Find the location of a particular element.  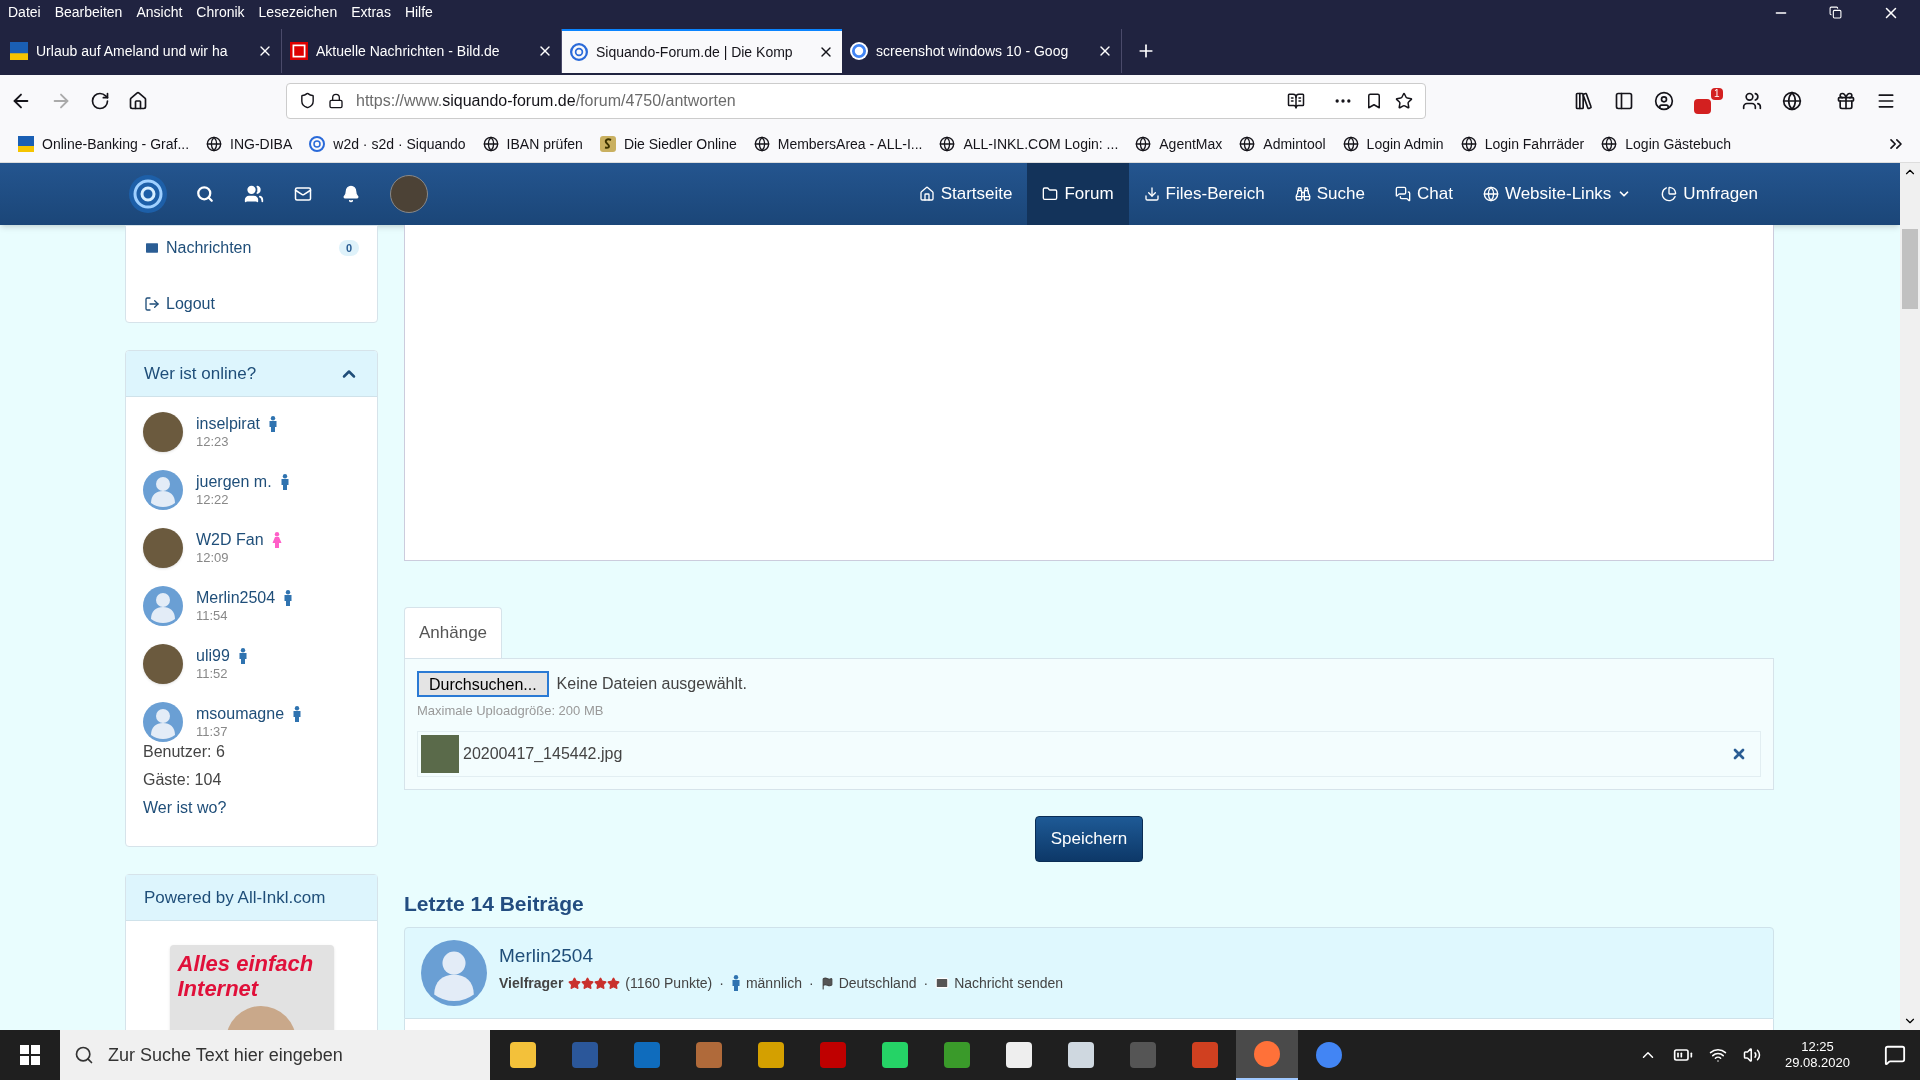

bookmark-item: Login Gästebuch is located at coordinates (1666, 144).